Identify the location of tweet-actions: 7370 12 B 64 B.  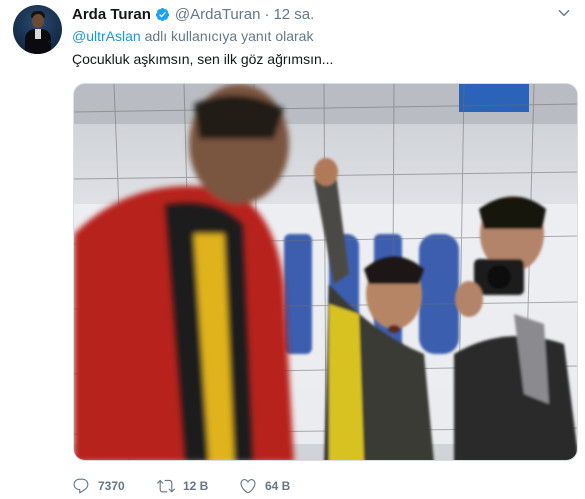
(195, 486).